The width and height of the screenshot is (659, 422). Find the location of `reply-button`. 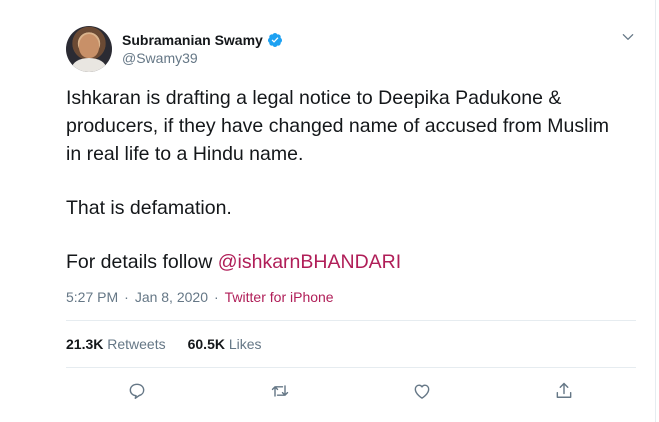

reply-button is located at coordinates (137, 391).